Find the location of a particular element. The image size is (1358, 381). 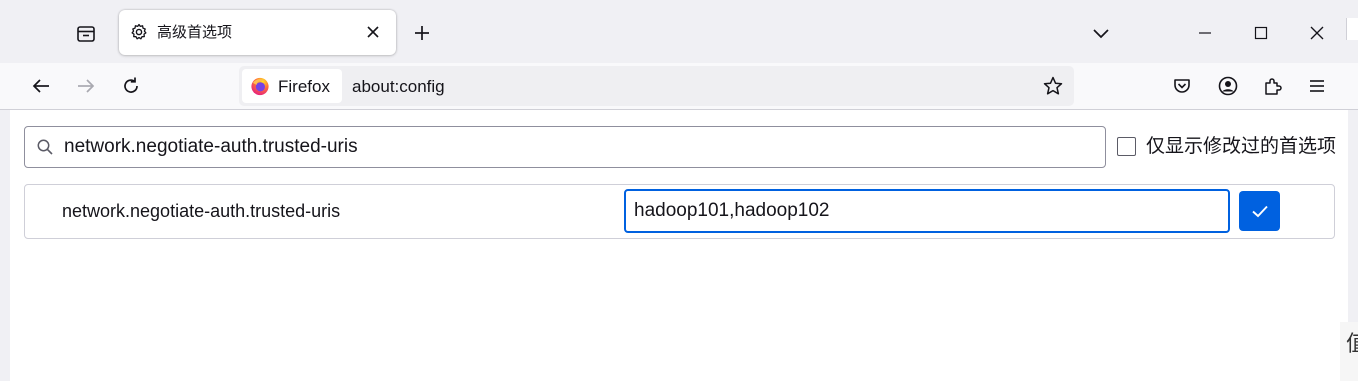

puzzle-piece-icon is located at coordinates (1273, 86).